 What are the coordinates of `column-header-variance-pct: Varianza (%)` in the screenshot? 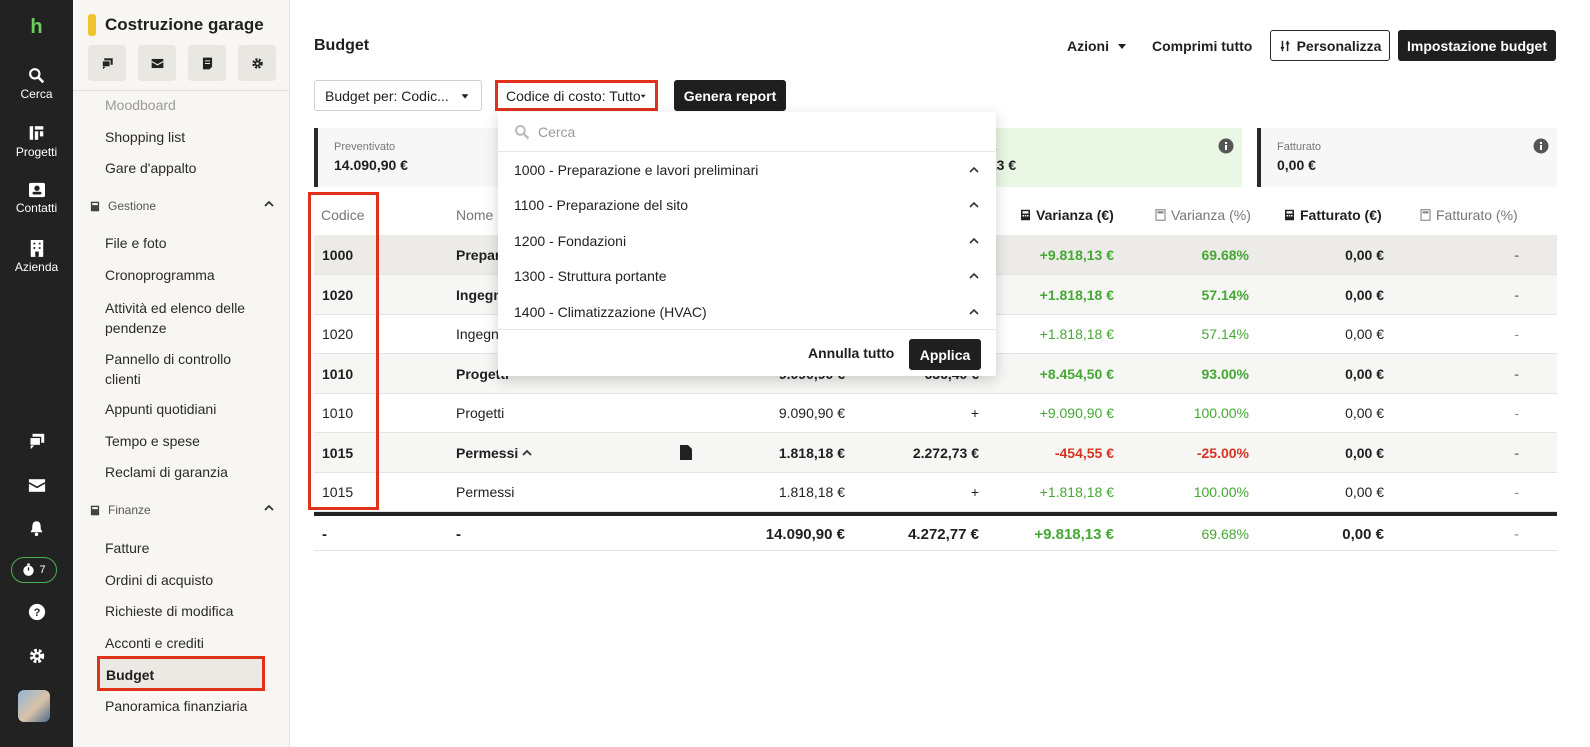 It's located at (1203, 215).